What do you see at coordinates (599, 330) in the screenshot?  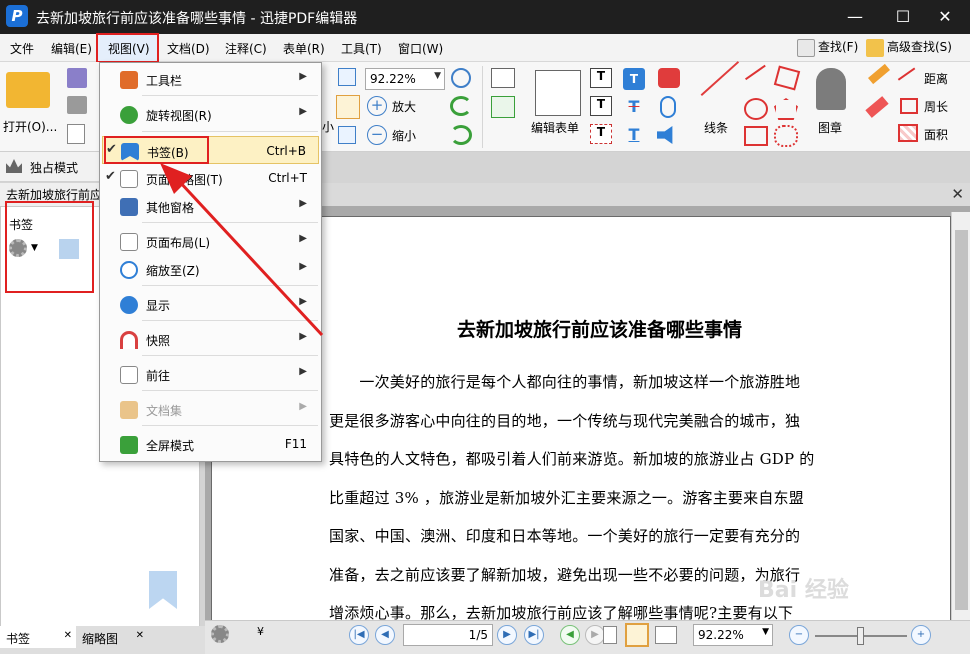 I see `document-heading: 去新加坡旅行前应该准备哪些事情` at bounding box center [599, 330].